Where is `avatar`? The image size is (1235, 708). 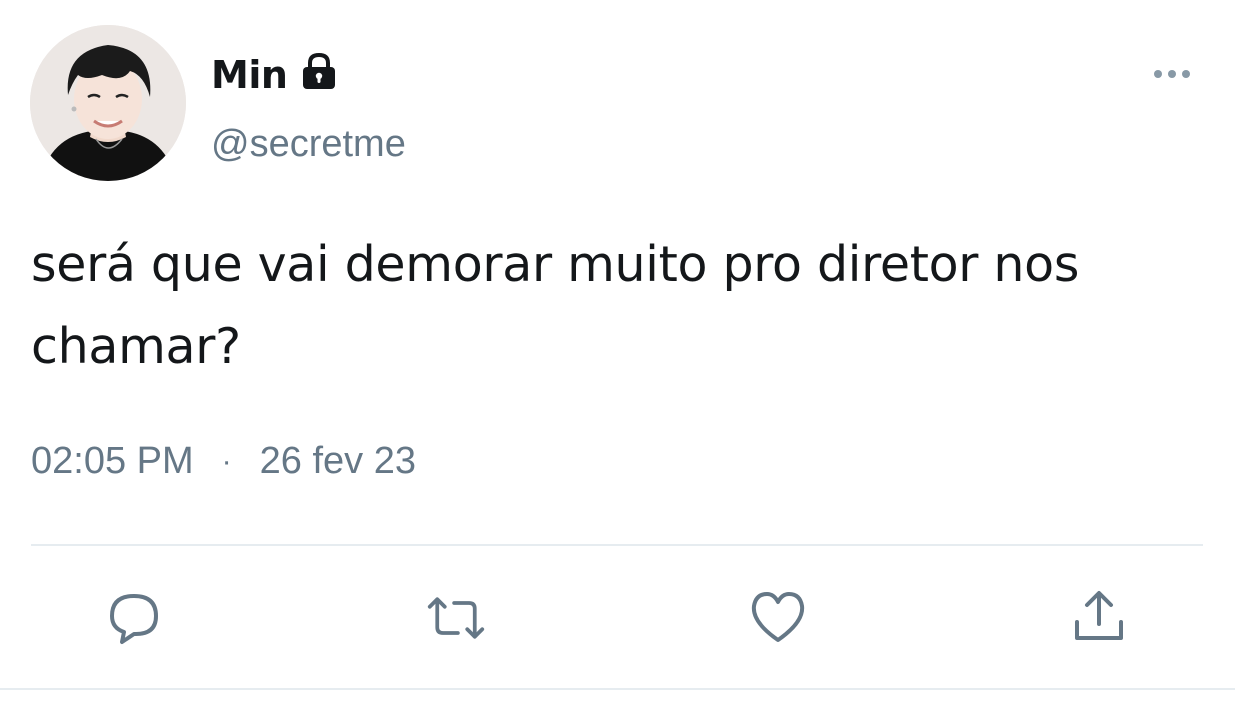 avatar is located at coordinates (108, 103).